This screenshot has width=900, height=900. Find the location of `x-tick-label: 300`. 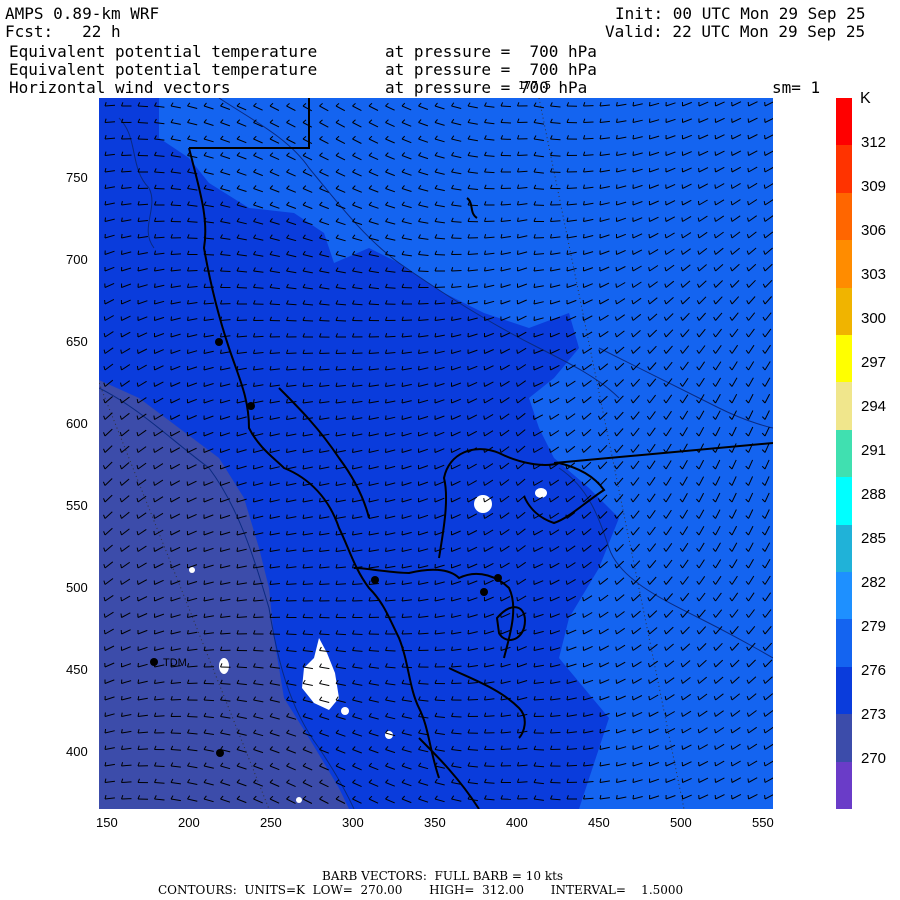

x-tick-label: 300 is located at coordinates (353, 822).